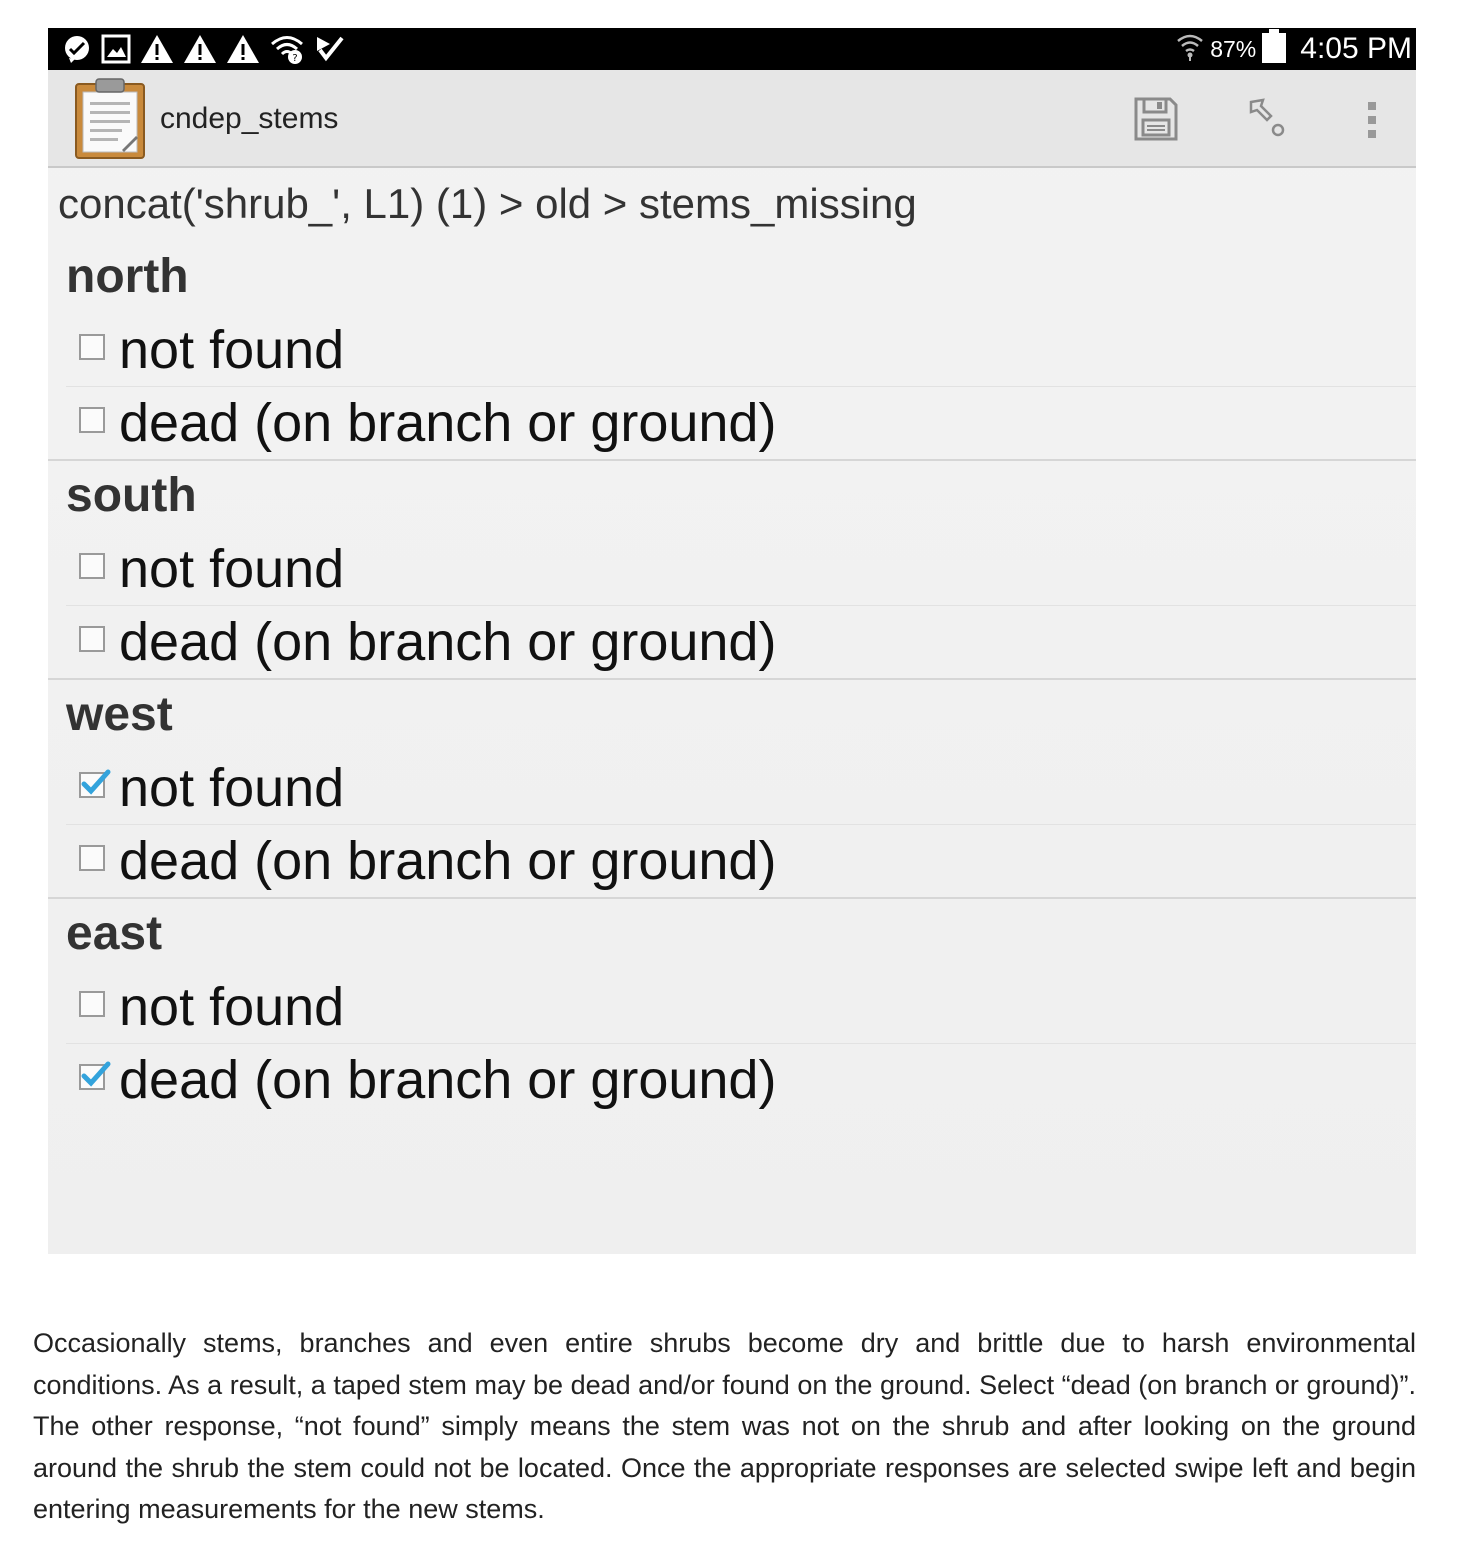  I want to click on overflow-menu-button, so click(1372, 122).